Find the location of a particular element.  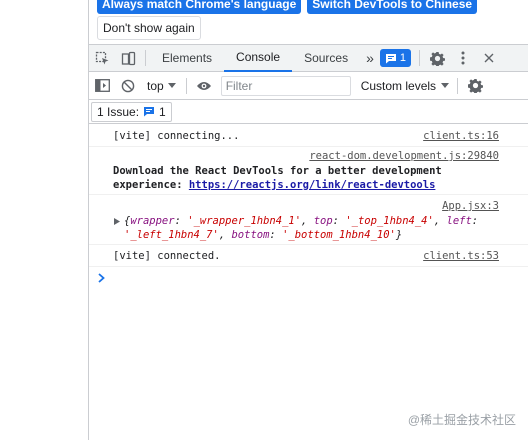

issues-link: 1 Issue: 1 is located at coordinates (131, 111).